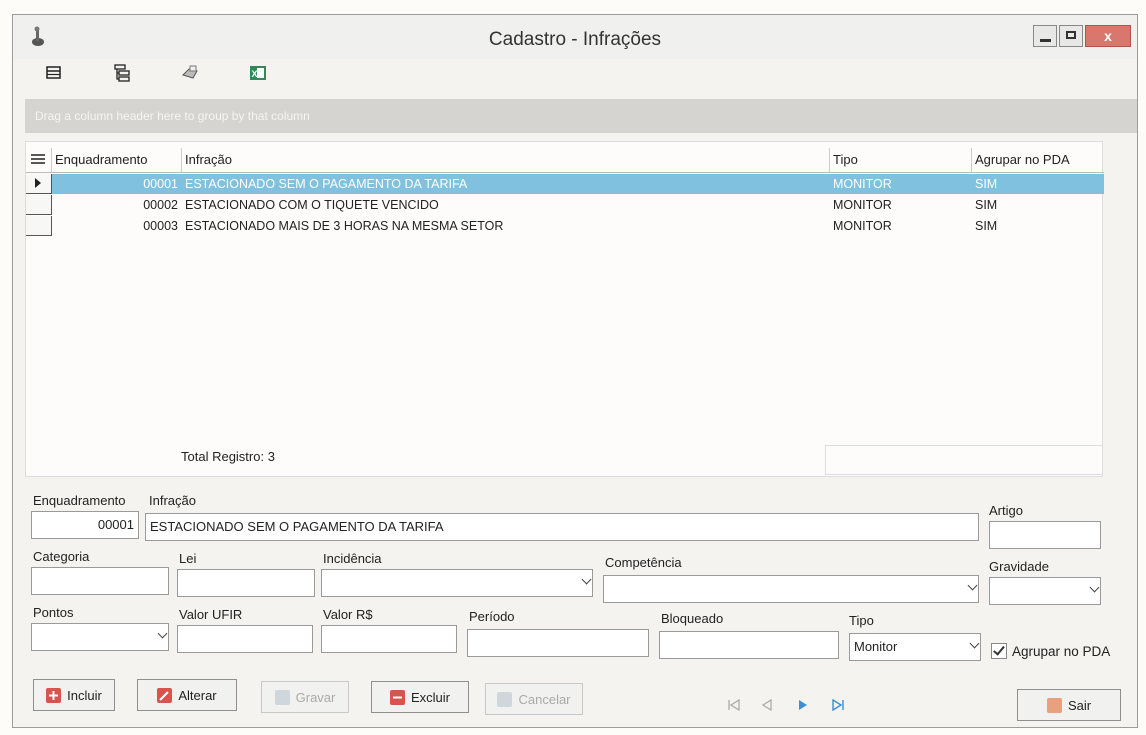 Image resolution: width=1146 pixels, height=735 pixels. Describe the element at coordinates (861, 620) in the screenshot. I see `tipo-label: Tipo` at that location.